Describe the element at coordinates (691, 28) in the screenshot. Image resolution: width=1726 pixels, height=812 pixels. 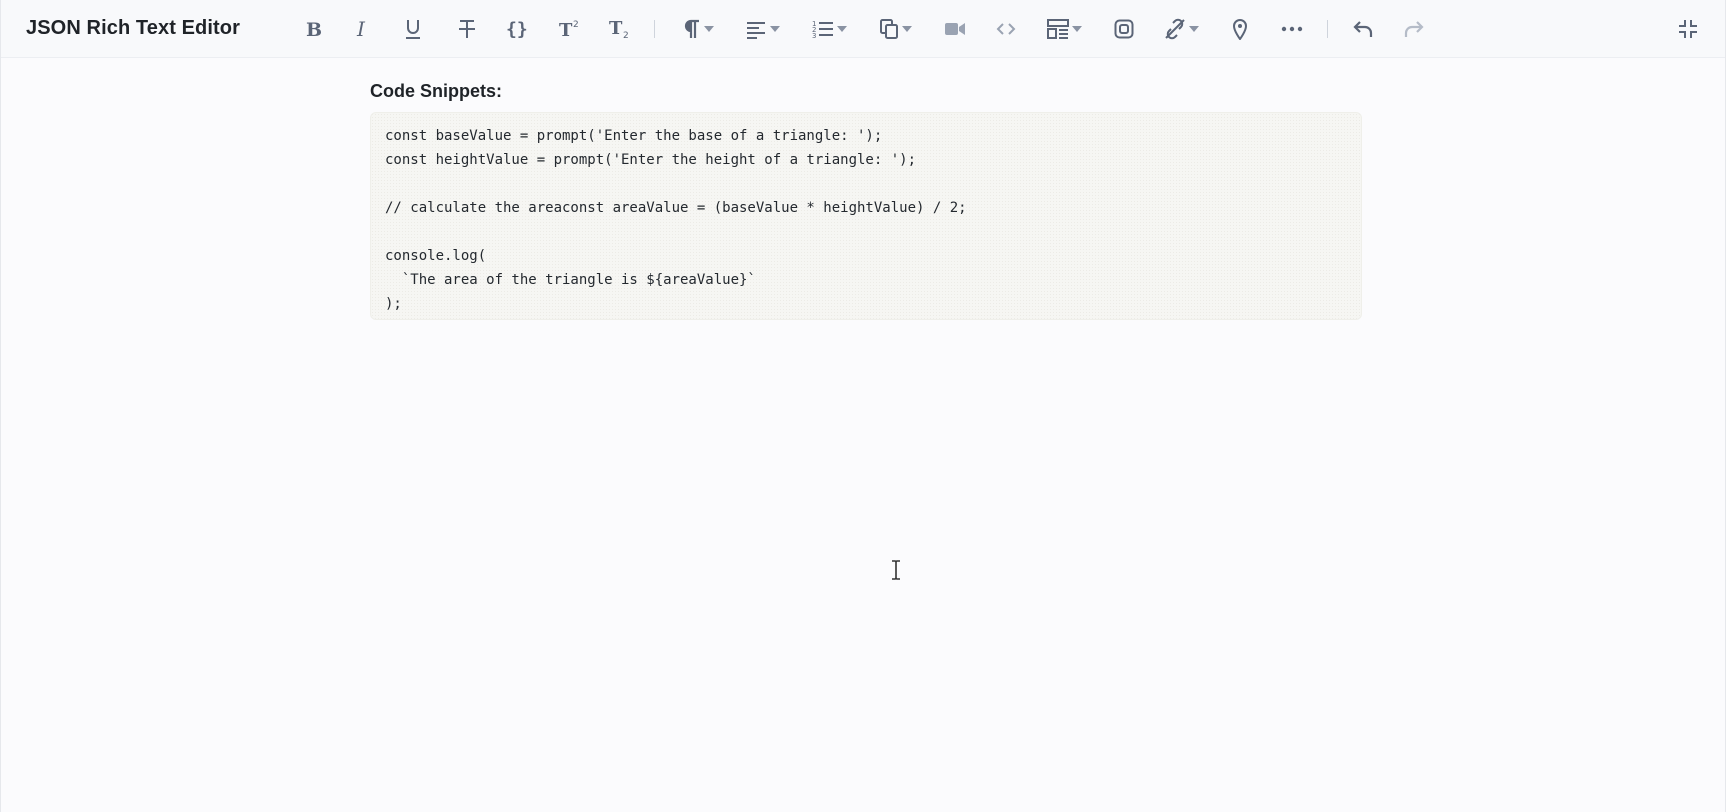
I see `pilcrow-icon` at that location.